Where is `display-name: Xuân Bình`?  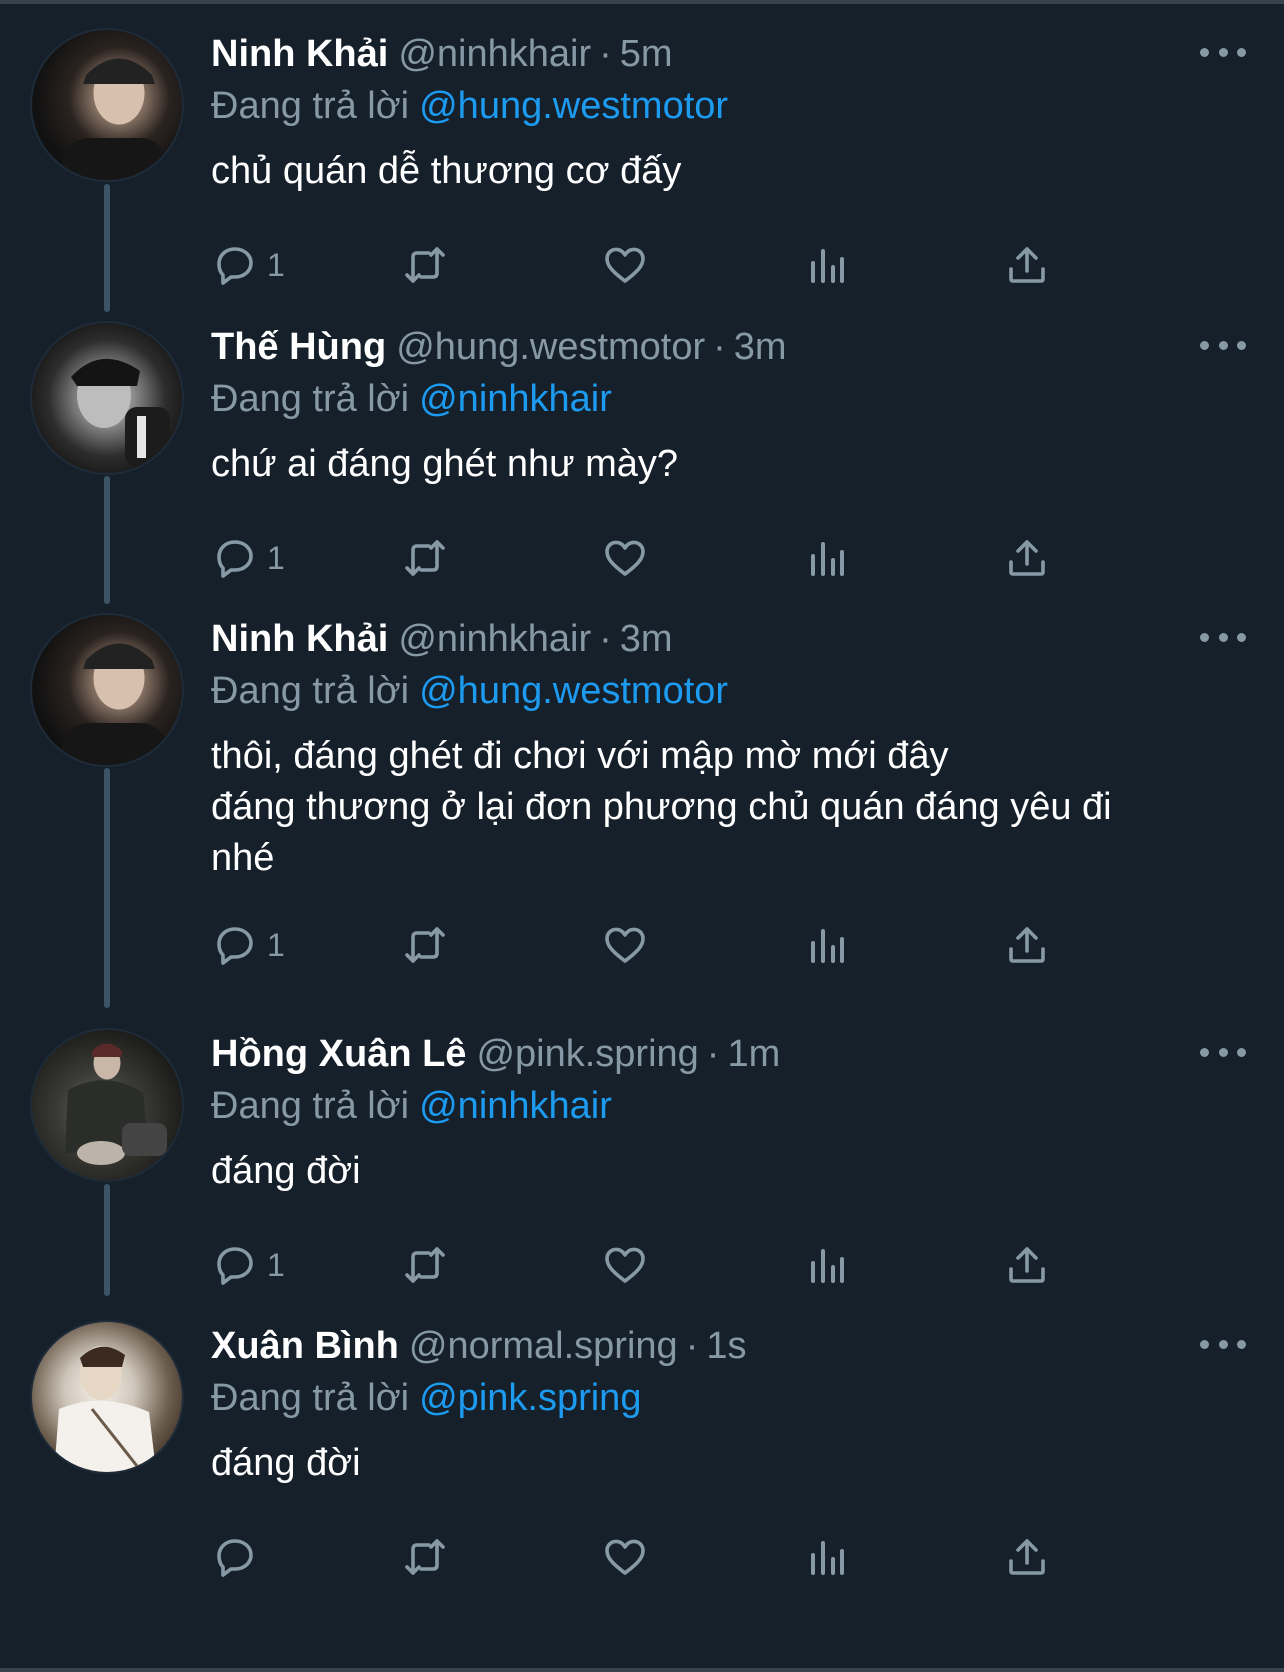 display-name: Xuân Bình is located at coordinates (305, 1346).